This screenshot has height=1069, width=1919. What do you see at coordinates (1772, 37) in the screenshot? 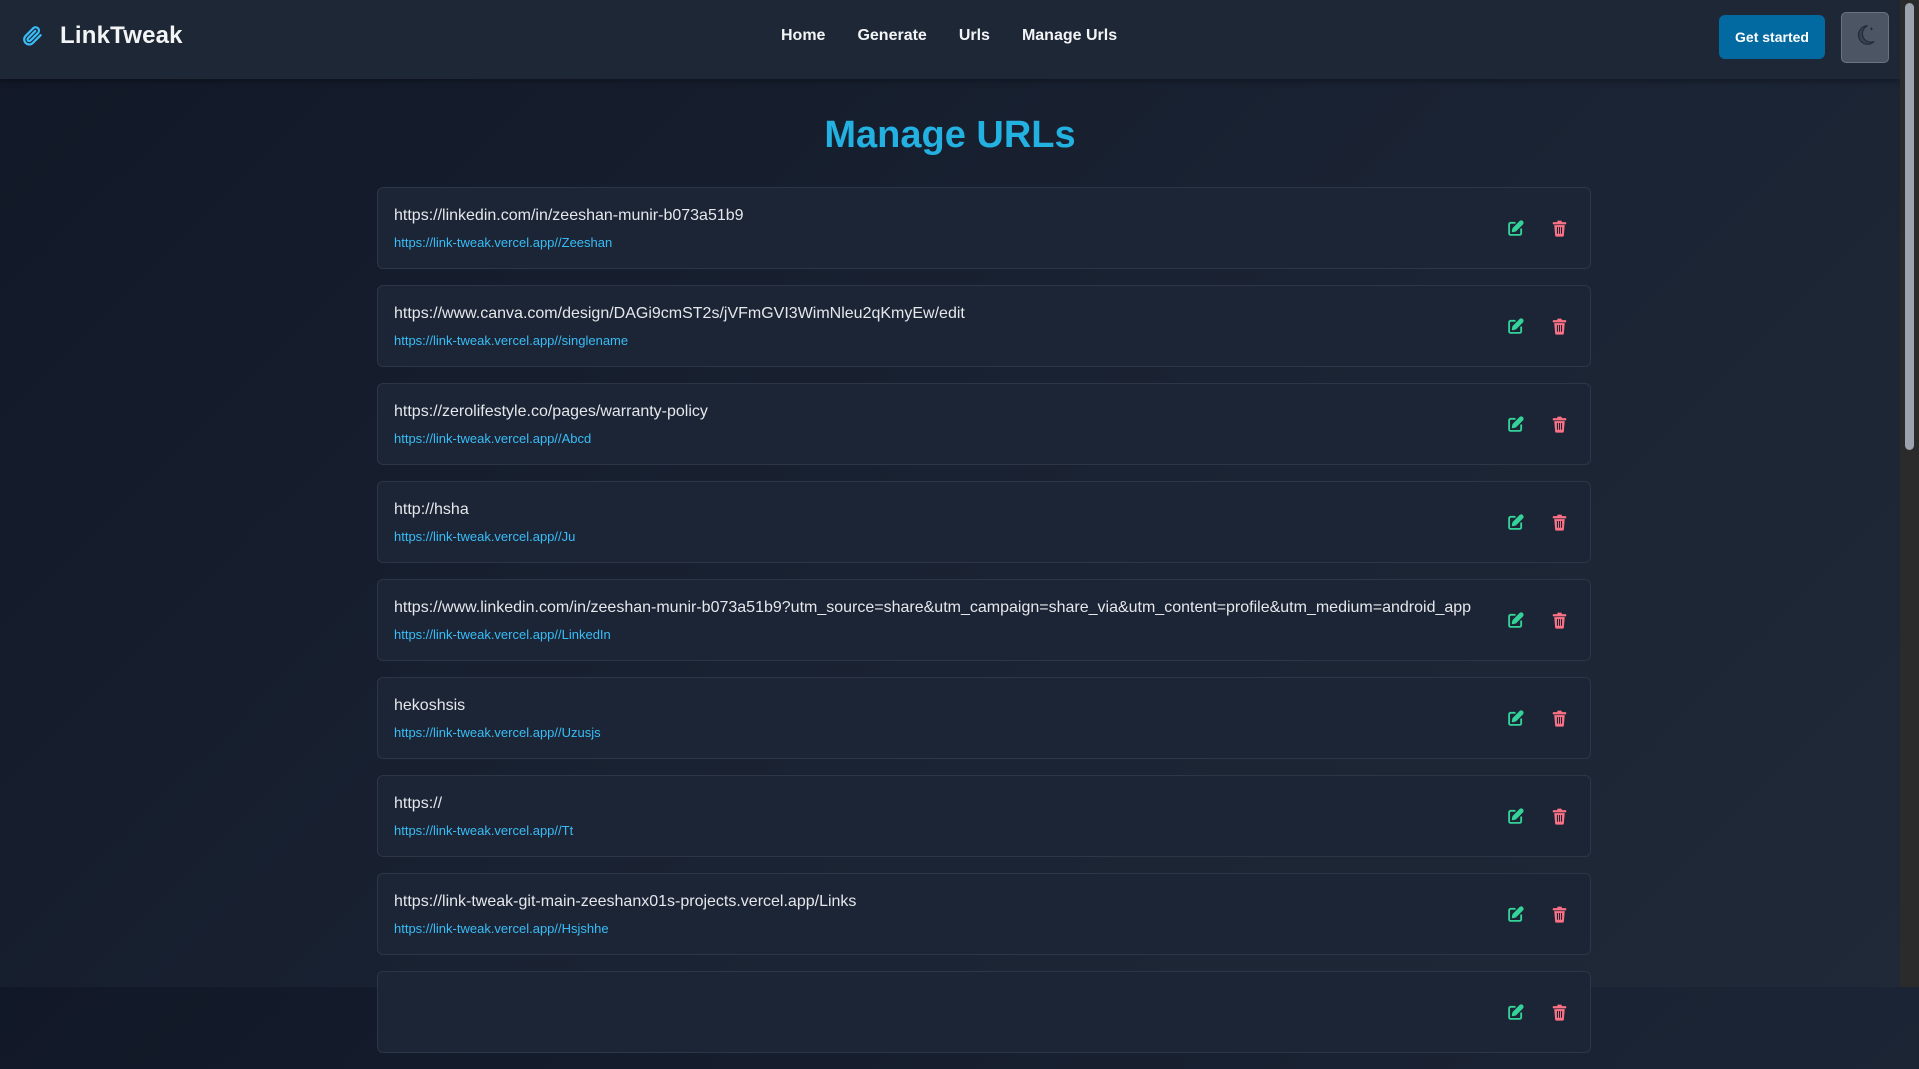
I see `get-started-button: Get started` at bounding box center [1772, 37].